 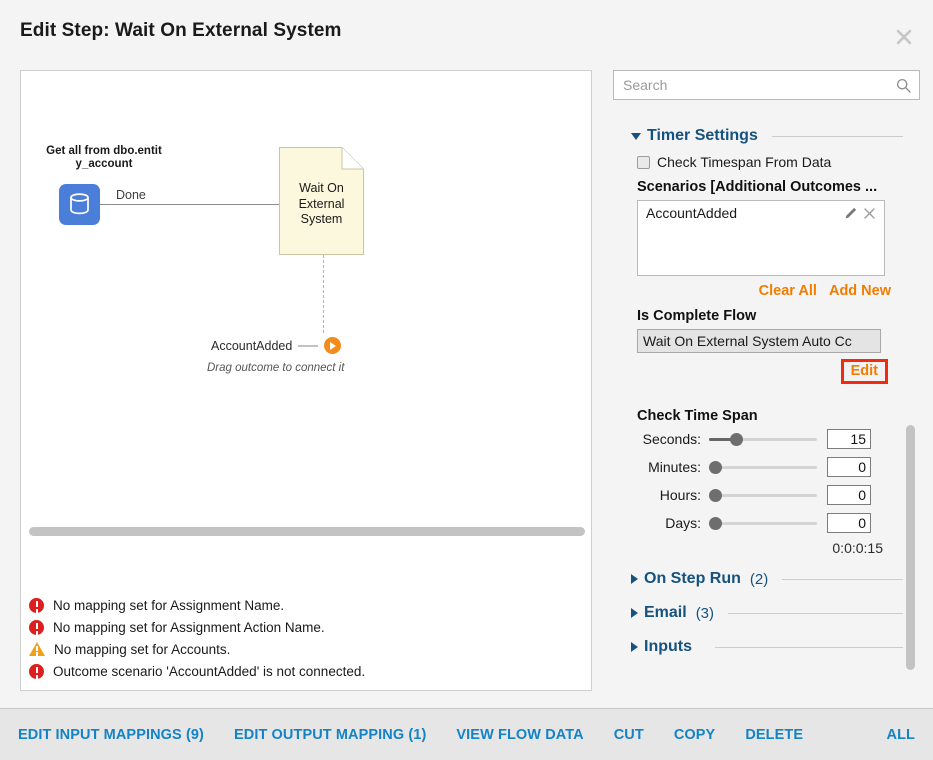 I want to click on section-header-inputs: Inputs, so click(x=767, y=647).